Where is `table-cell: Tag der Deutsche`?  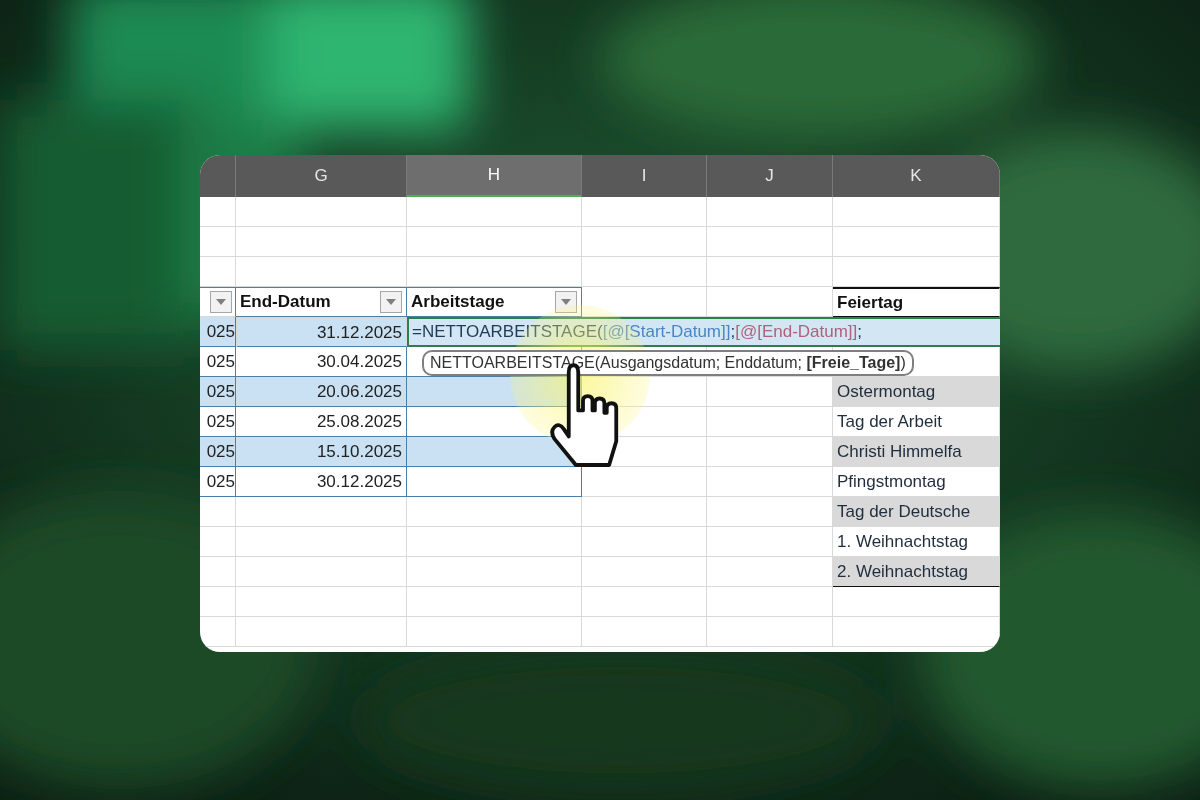
table-cell: Tag der Deutsche is located at coordinates (916, 512).